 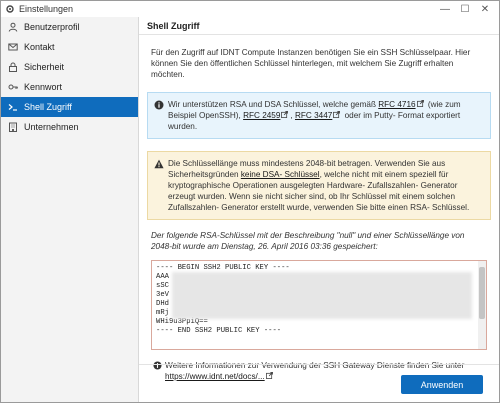 I want to click on link-keine-dsa-schluessel: keine DSA- Schlüssel, so click(x=280, y=174).